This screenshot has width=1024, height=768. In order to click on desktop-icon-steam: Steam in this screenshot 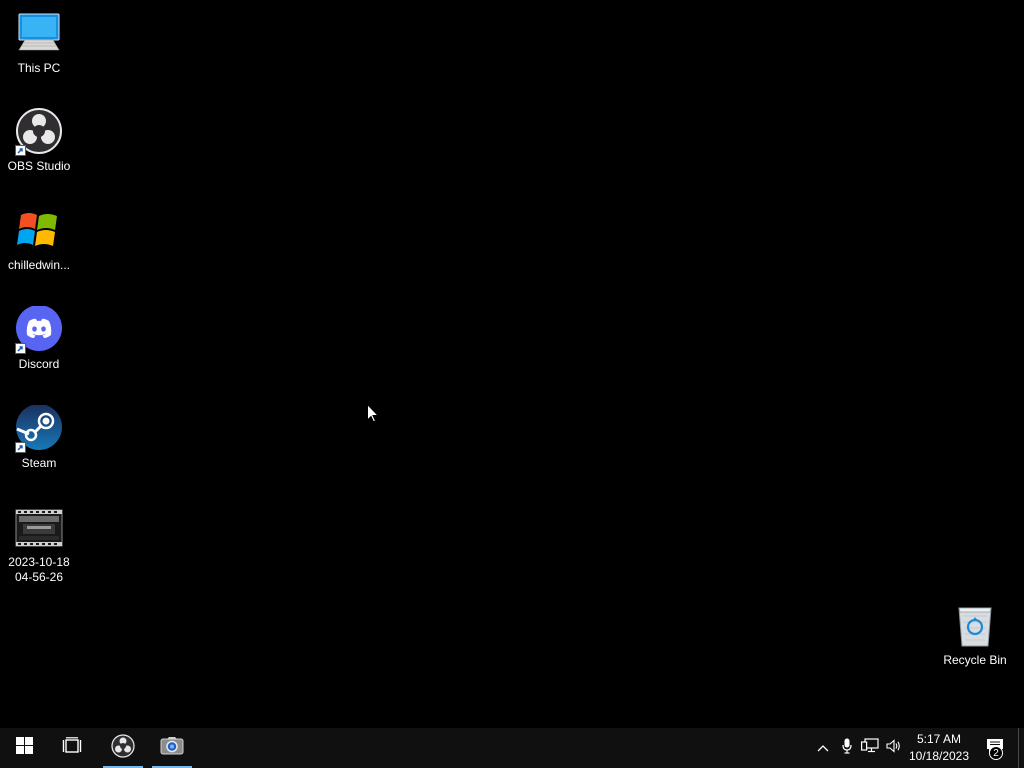, I will do `click(39, 437)`.